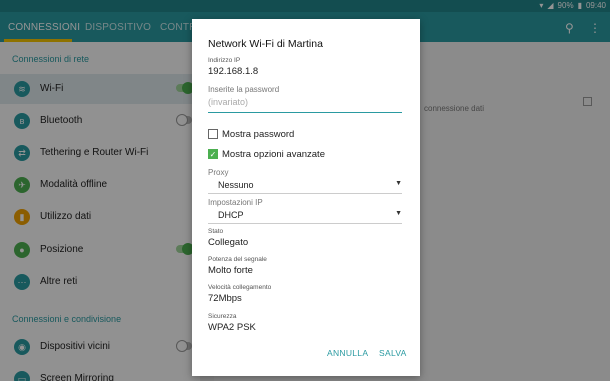 Image resolution: width=610 pixels, height=381 pixels. I want to click on password-placeholder: (invariato), so click(228, 102).